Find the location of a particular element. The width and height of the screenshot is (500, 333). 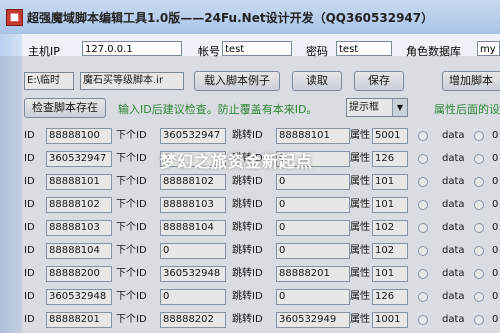

host-input: 127.0.0.1 is located at coordinates (132, 48).